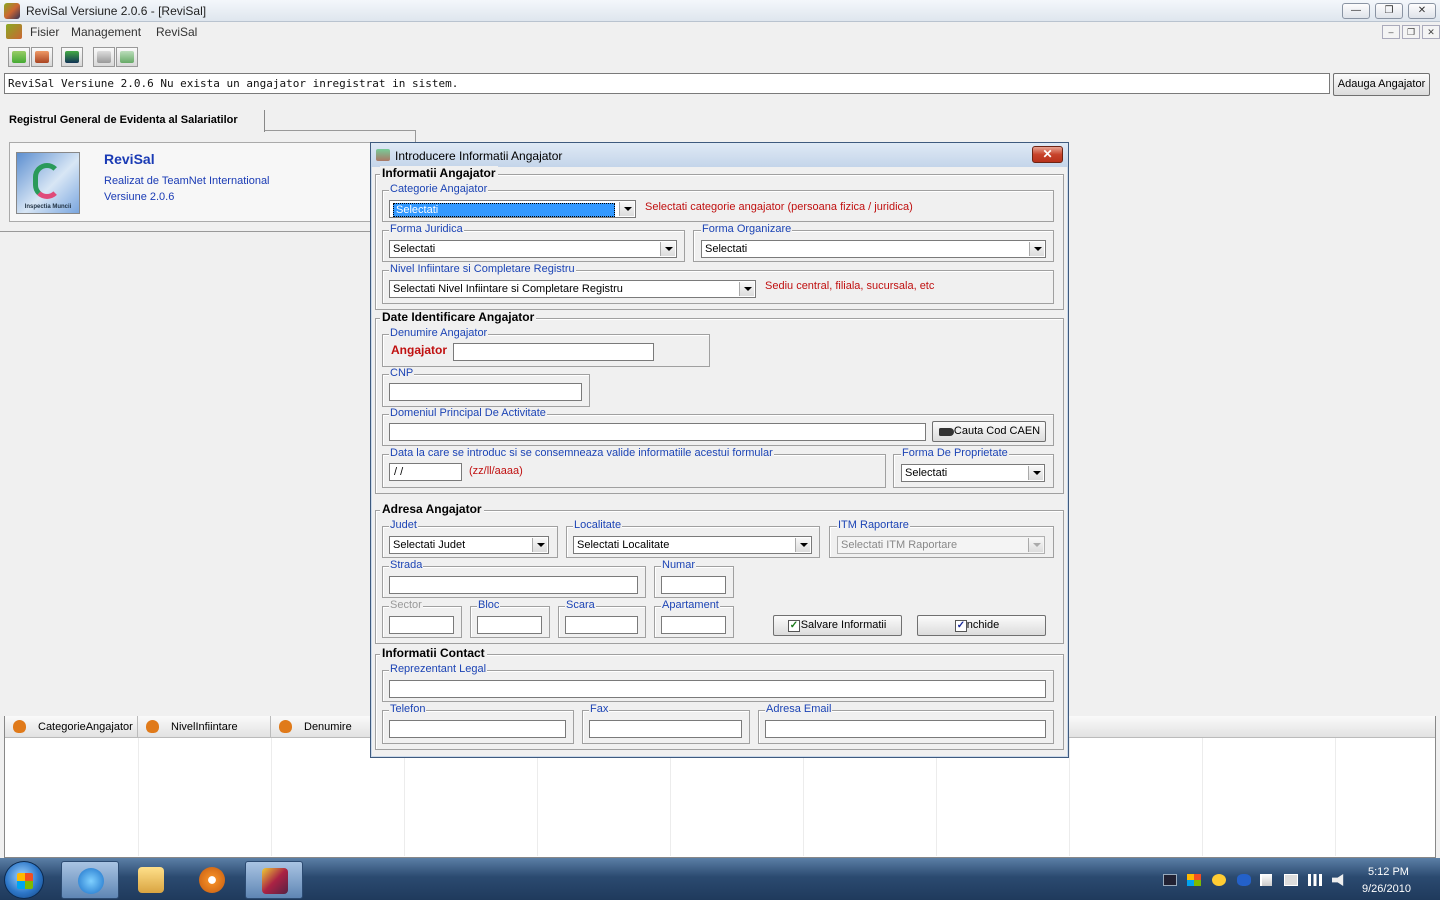 This screenshot has width=1440, height=900. What do you see at coordinates (1386, 889) in the screenshot?
I see `clock-date: 9/26/2010` at bounding box center [1386, 889].